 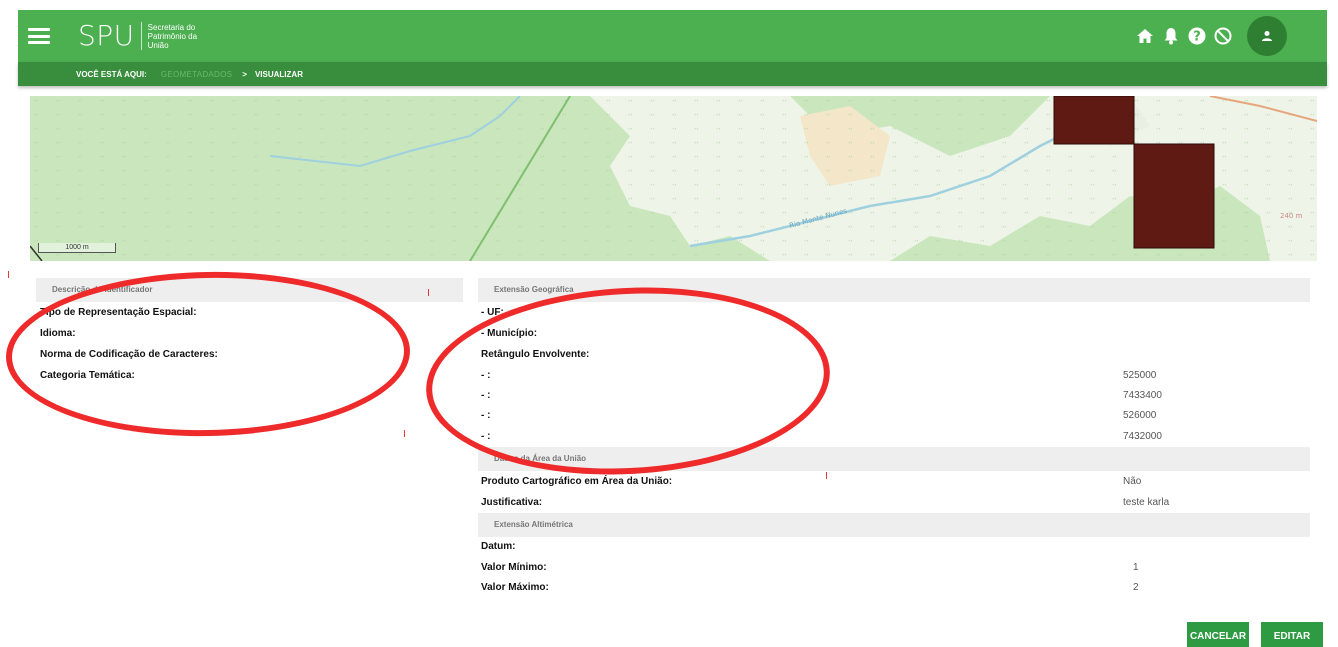 What do you see at coordinates (1146, 502) in the screenshot?
I see `justification-value: teste karla` at bounding box center [1146, 502].